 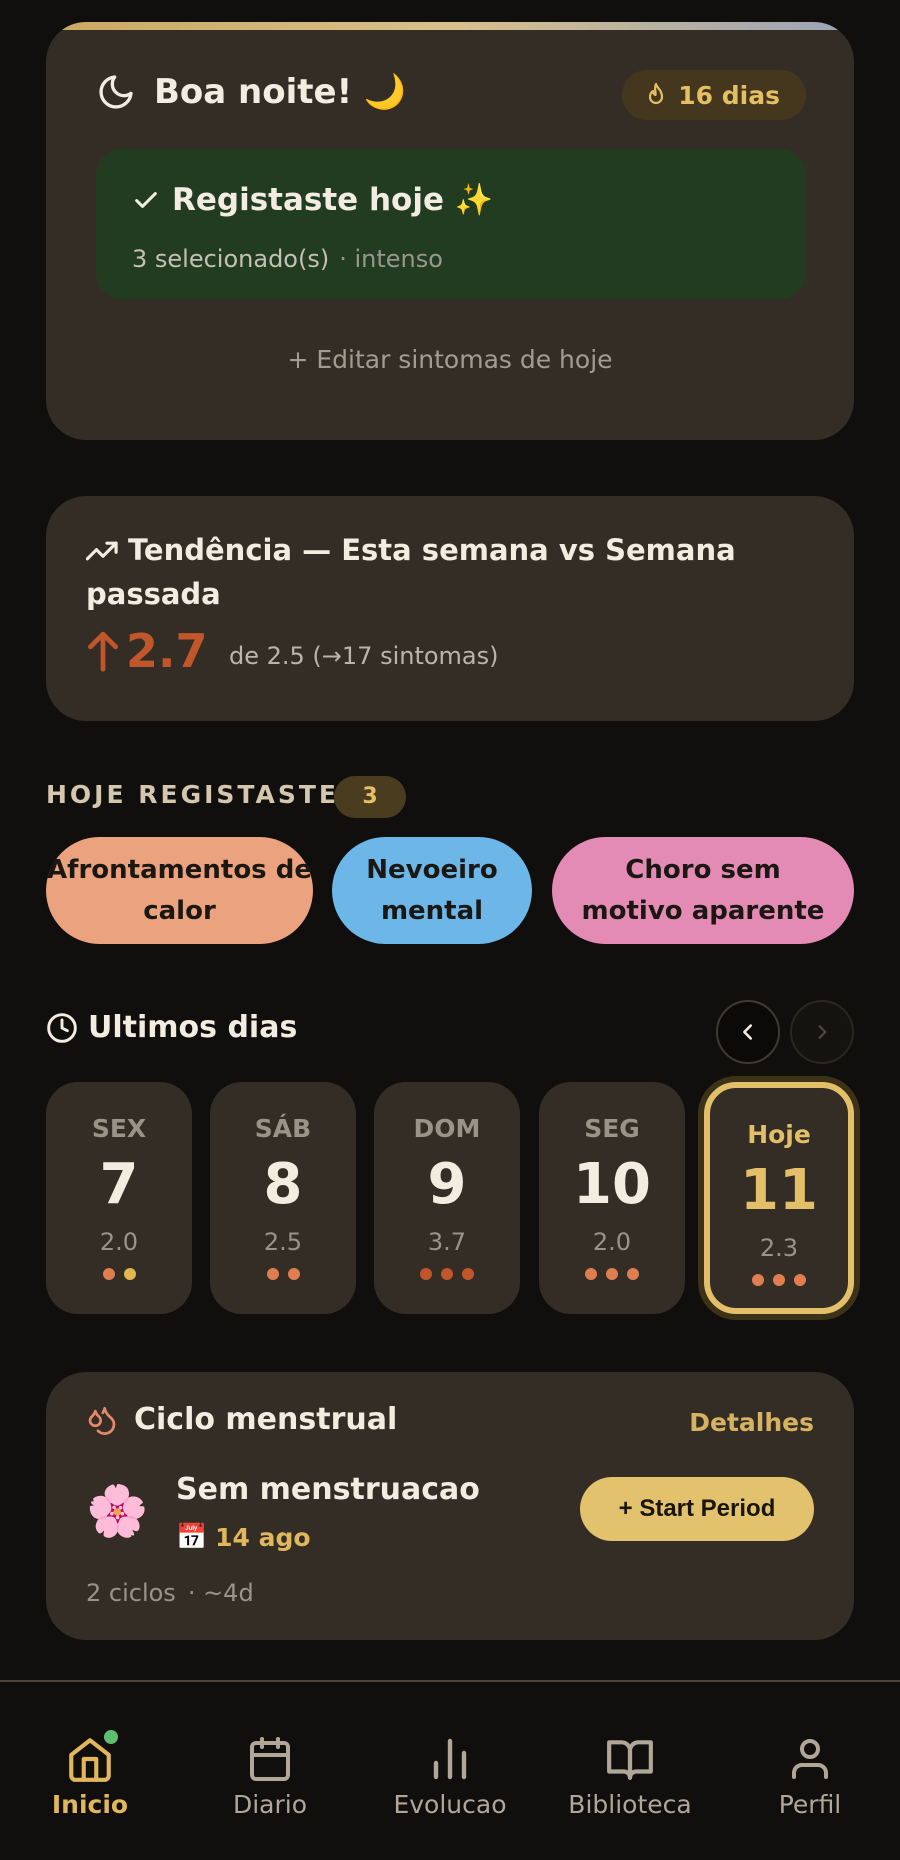 I want to click on cycle-count: 2 ciclos, so click(x=131, y=1593).